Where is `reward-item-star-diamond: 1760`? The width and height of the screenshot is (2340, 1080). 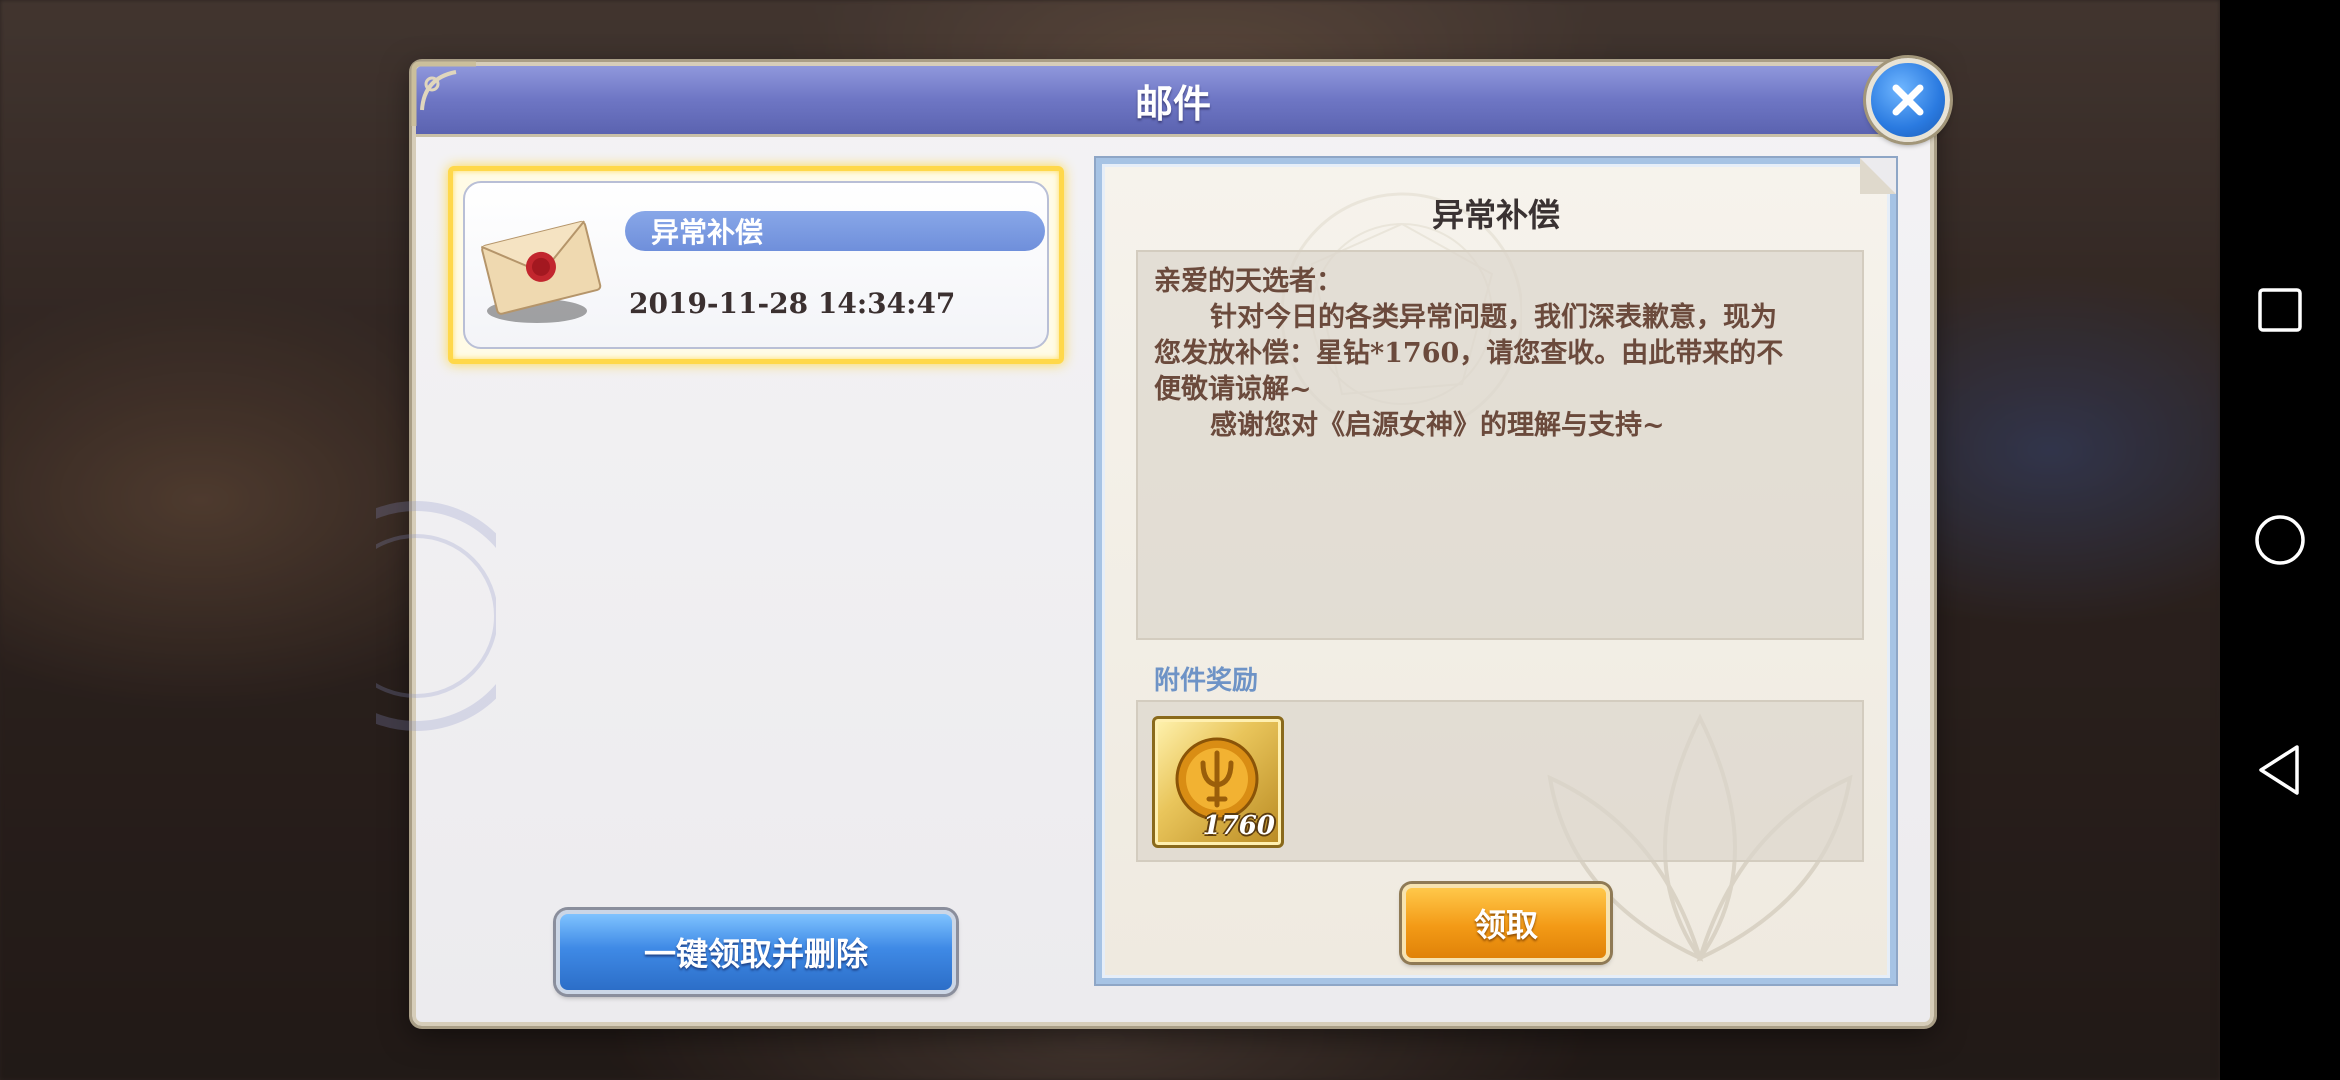
reward-item-star-diamond: 1760 is located at coordinates (1218, 782).